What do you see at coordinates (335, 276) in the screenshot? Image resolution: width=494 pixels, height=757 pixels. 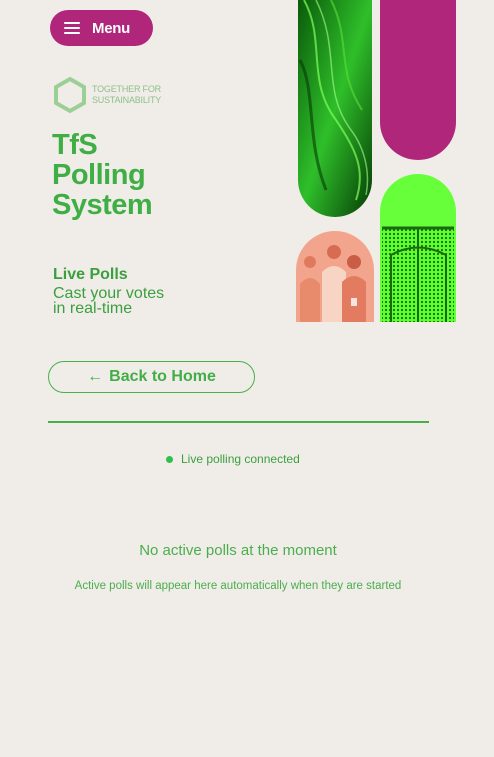 I see `people-photo` at bounding box center [335, 276].